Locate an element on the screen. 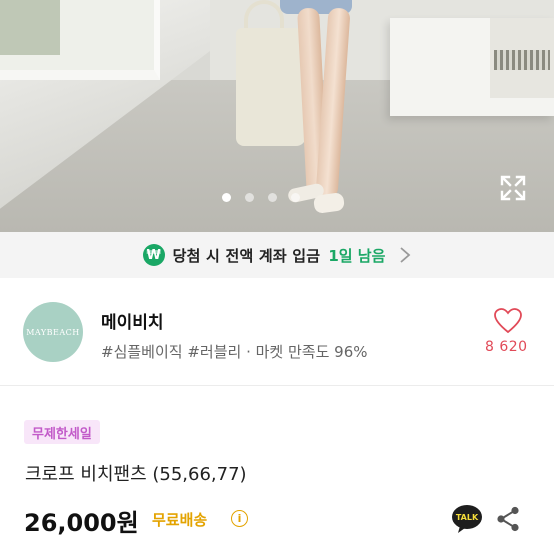 The height and width of the screenshot is (554, 554). promo-banner: ₩ 당첨 시 전액 계좌 입금 1일 남음 is located at coordinates (277, 255).